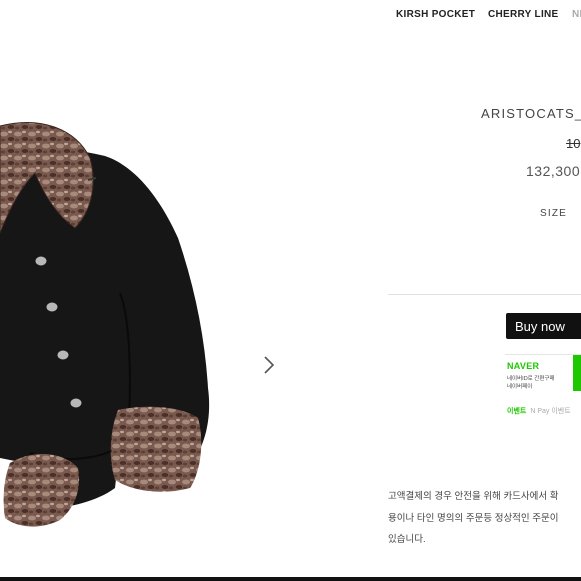 The image size is (581, 581). Describe the element at coordinates (543, 354) in the screenshot. I see `naver-divider` at that location.